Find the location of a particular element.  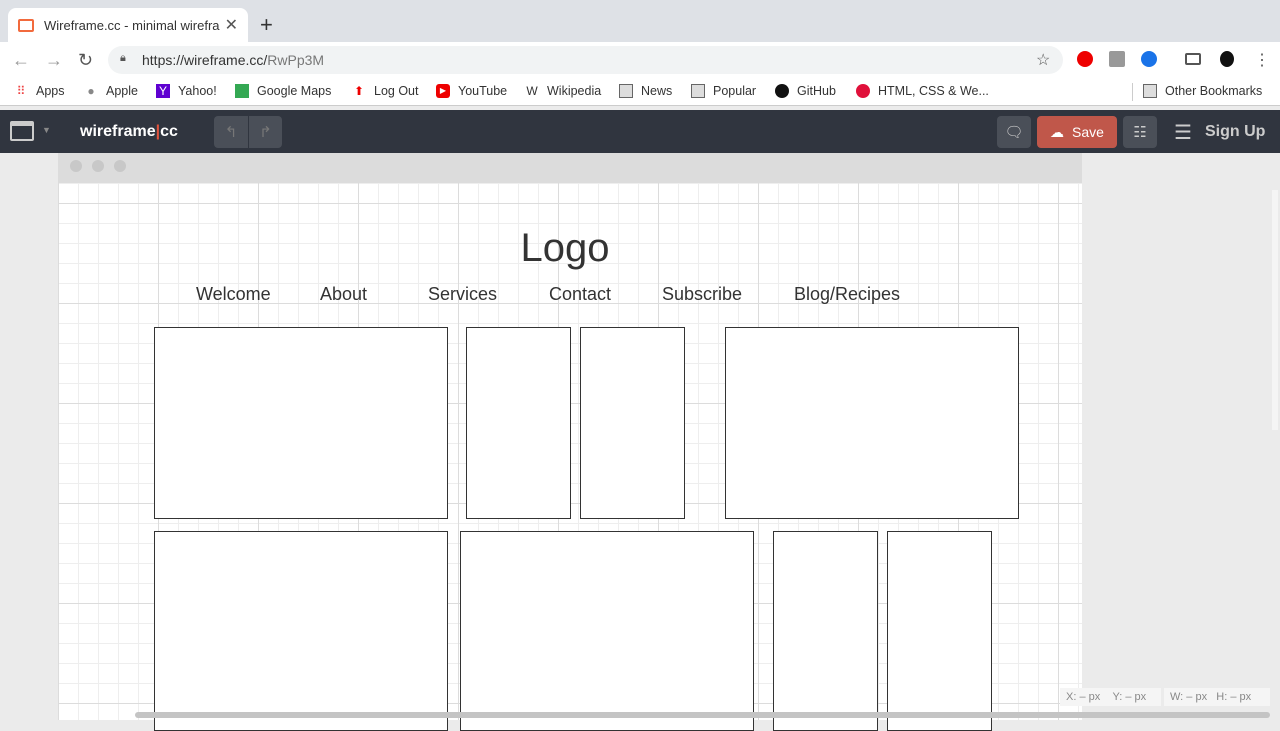

address-bar: https://wireframe.cc/RwPp3M is located at coordinates (585, 60).